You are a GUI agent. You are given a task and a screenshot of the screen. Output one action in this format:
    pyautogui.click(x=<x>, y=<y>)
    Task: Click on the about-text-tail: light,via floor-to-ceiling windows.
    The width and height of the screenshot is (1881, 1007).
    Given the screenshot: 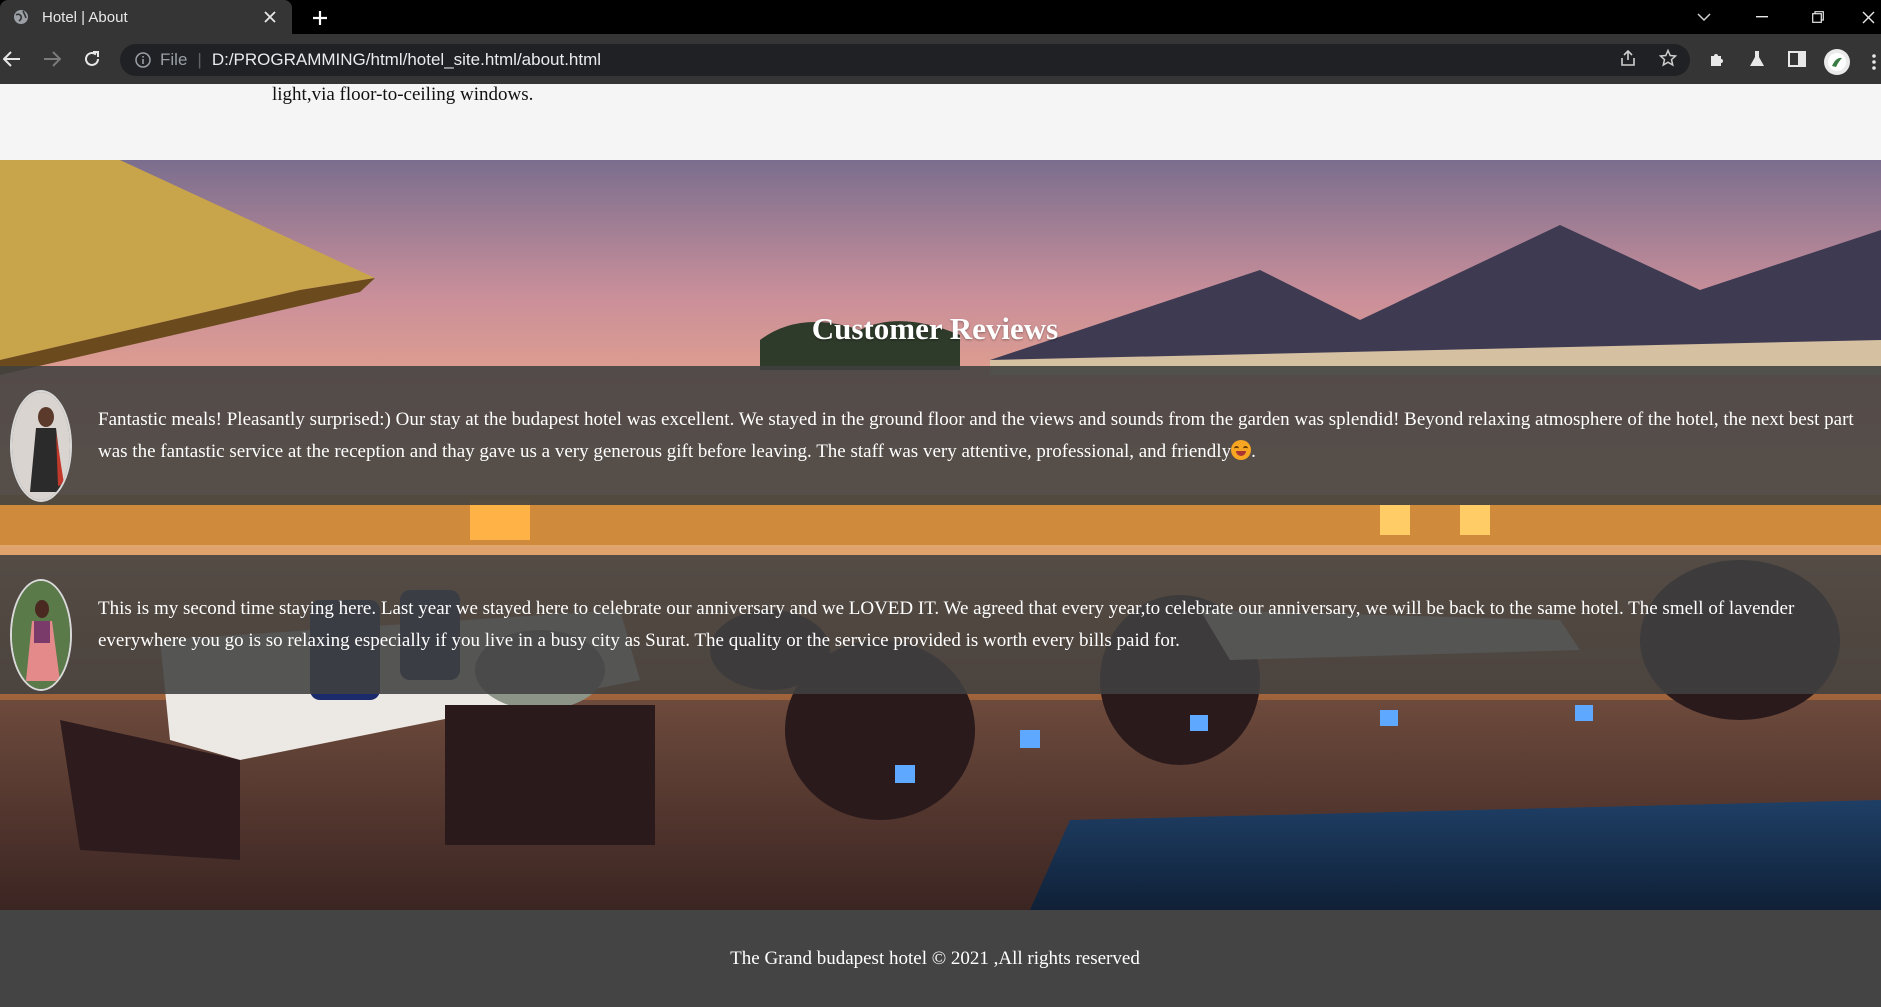 What is the action you would take?
    pyautogui.click(x=403, y=94)
    